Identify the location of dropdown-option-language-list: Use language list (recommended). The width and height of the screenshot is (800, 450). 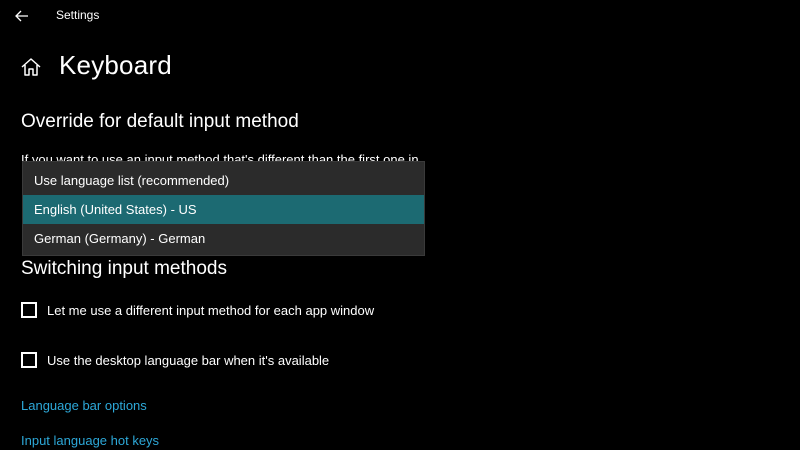
(223, 180).